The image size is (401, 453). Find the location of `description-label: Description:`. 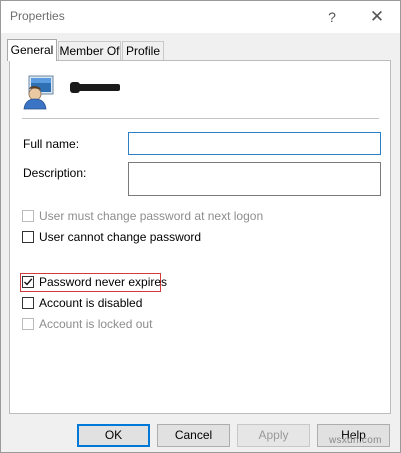

description-label: Description: is located at coordinates (55, 173).